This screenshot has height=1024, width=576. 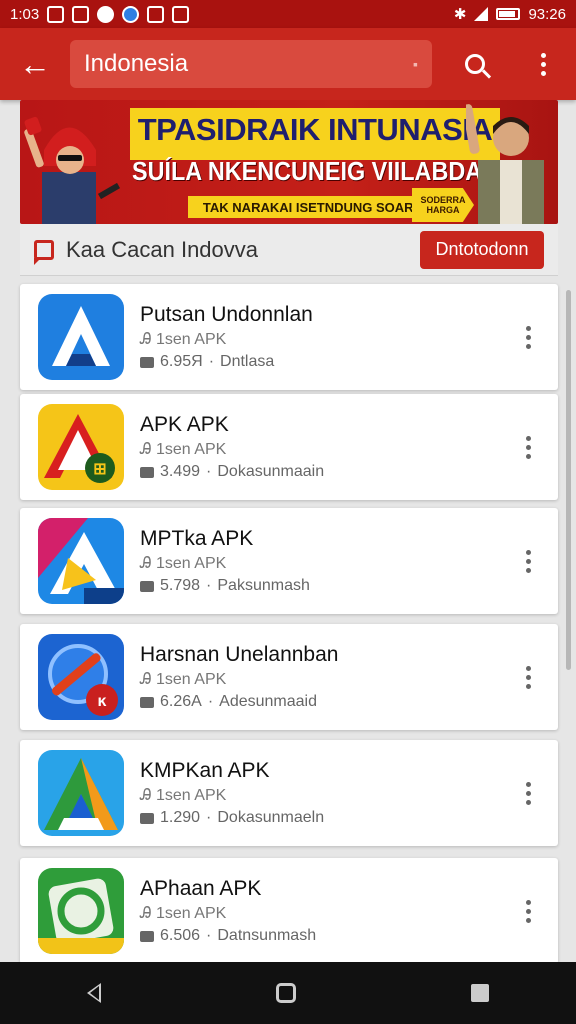 What do you see at coordinates (271, 817) in the screenshot?
I see `app-meta-label: Dokasunmaeln` at bounding box center [271, 817].